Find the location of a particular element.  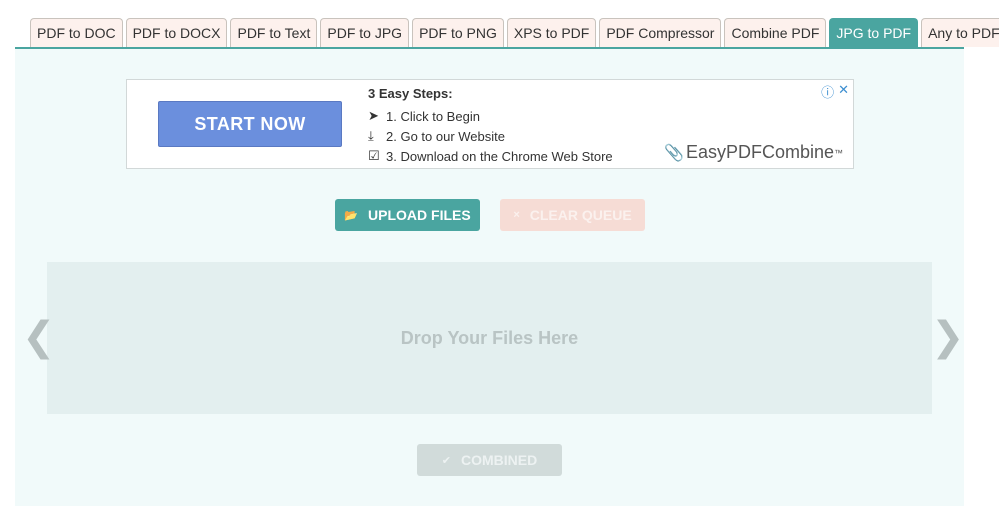

ad-step-text: 1. Click to Begin is located at coordinates (433, 116).